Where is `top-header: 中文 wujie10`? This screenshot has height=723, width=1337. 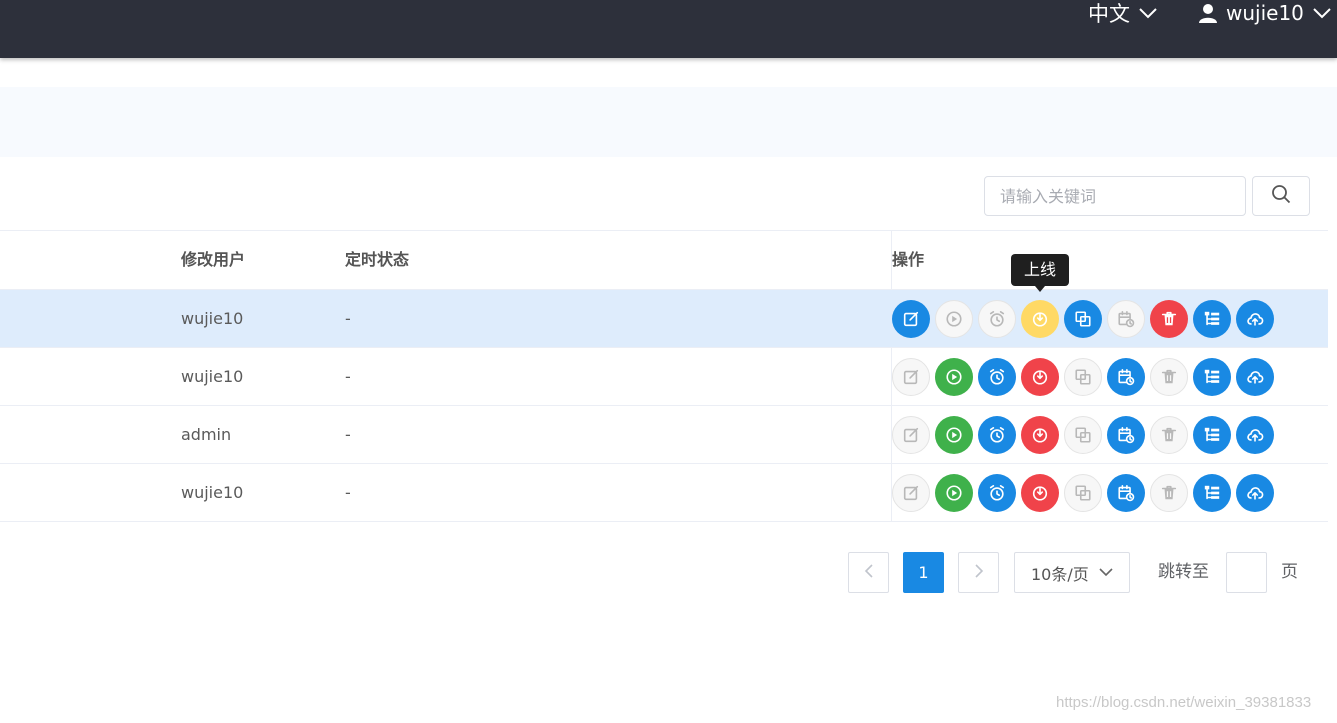
top-header: 中文 wujie10 is located at coordinates (668, 29).